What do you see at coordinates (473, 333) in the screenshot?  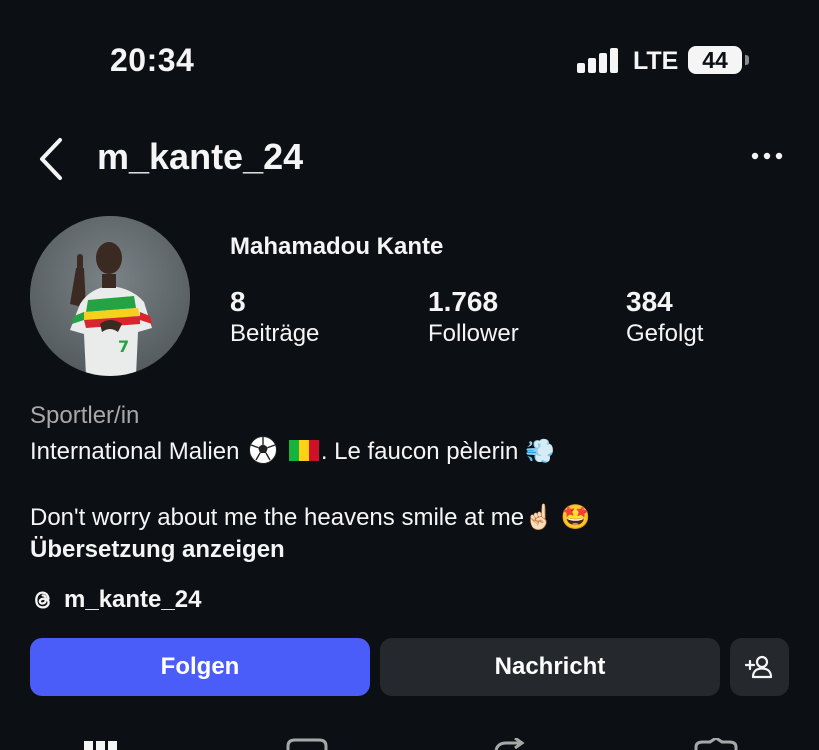 I see `followers-label: Follower` at bounding box center [473, 333].